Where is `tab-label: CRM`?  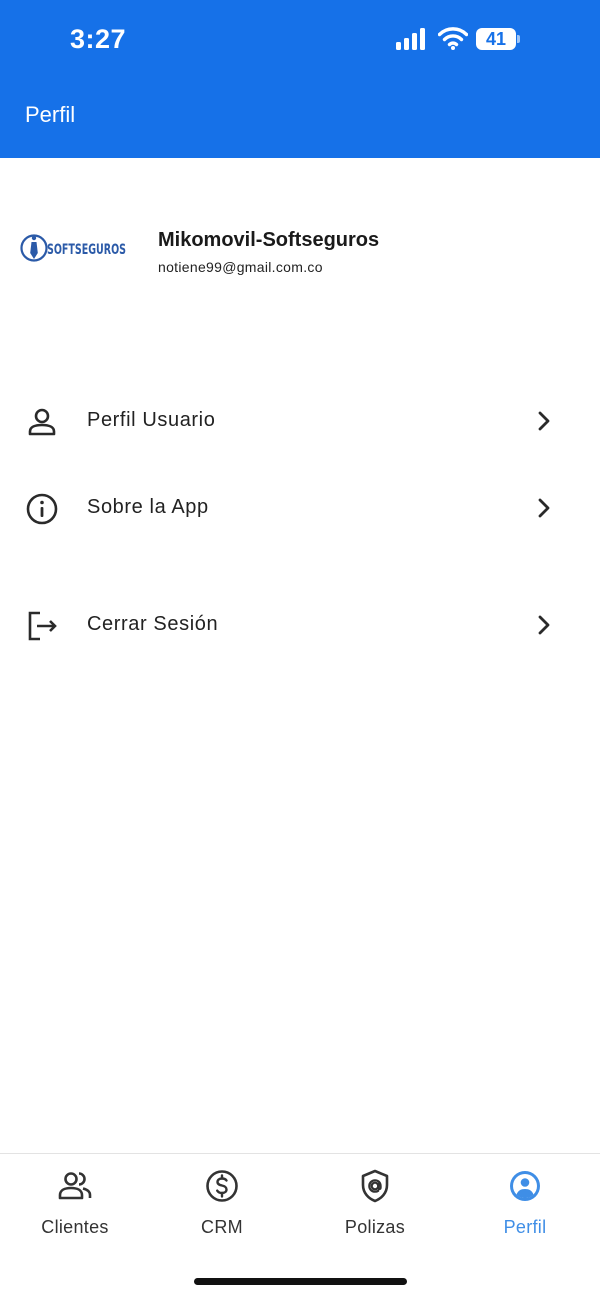
tab-label: CRM is located at coordinates (222, 1227).